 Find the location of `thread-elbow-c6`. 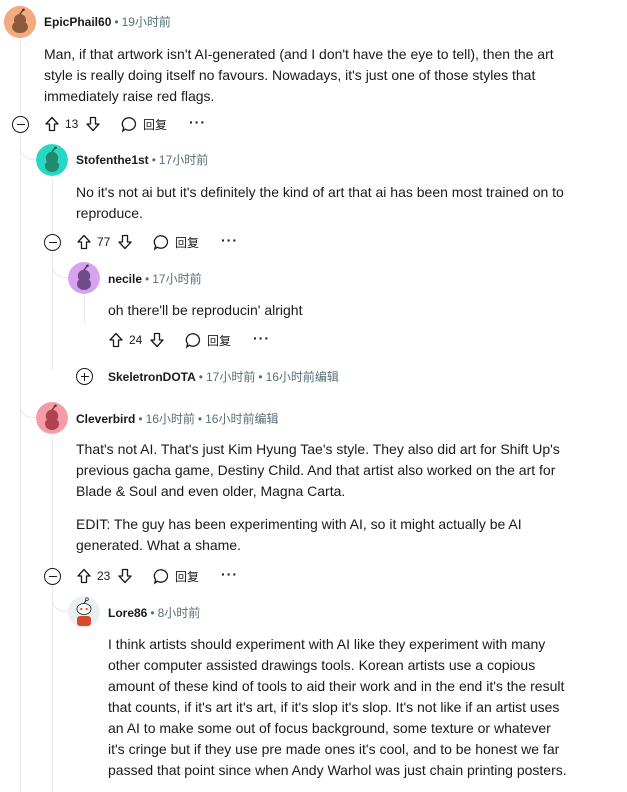

thread-elbow-c6 is located at coordinates (60, 602).